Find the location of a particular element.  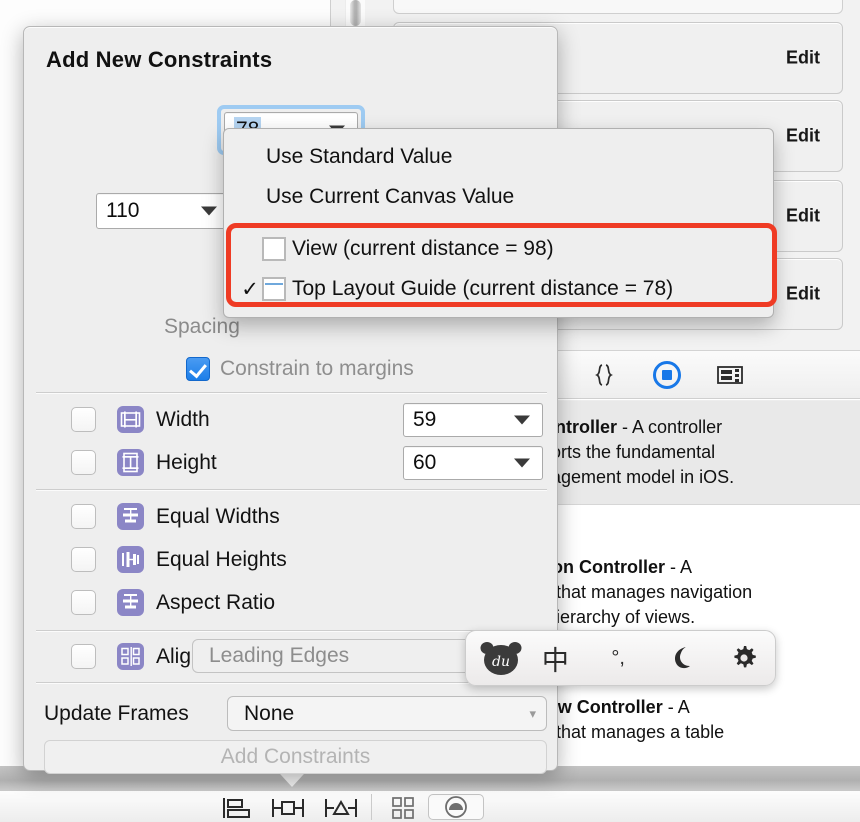

align-icon is located at coordinates (130, 656).